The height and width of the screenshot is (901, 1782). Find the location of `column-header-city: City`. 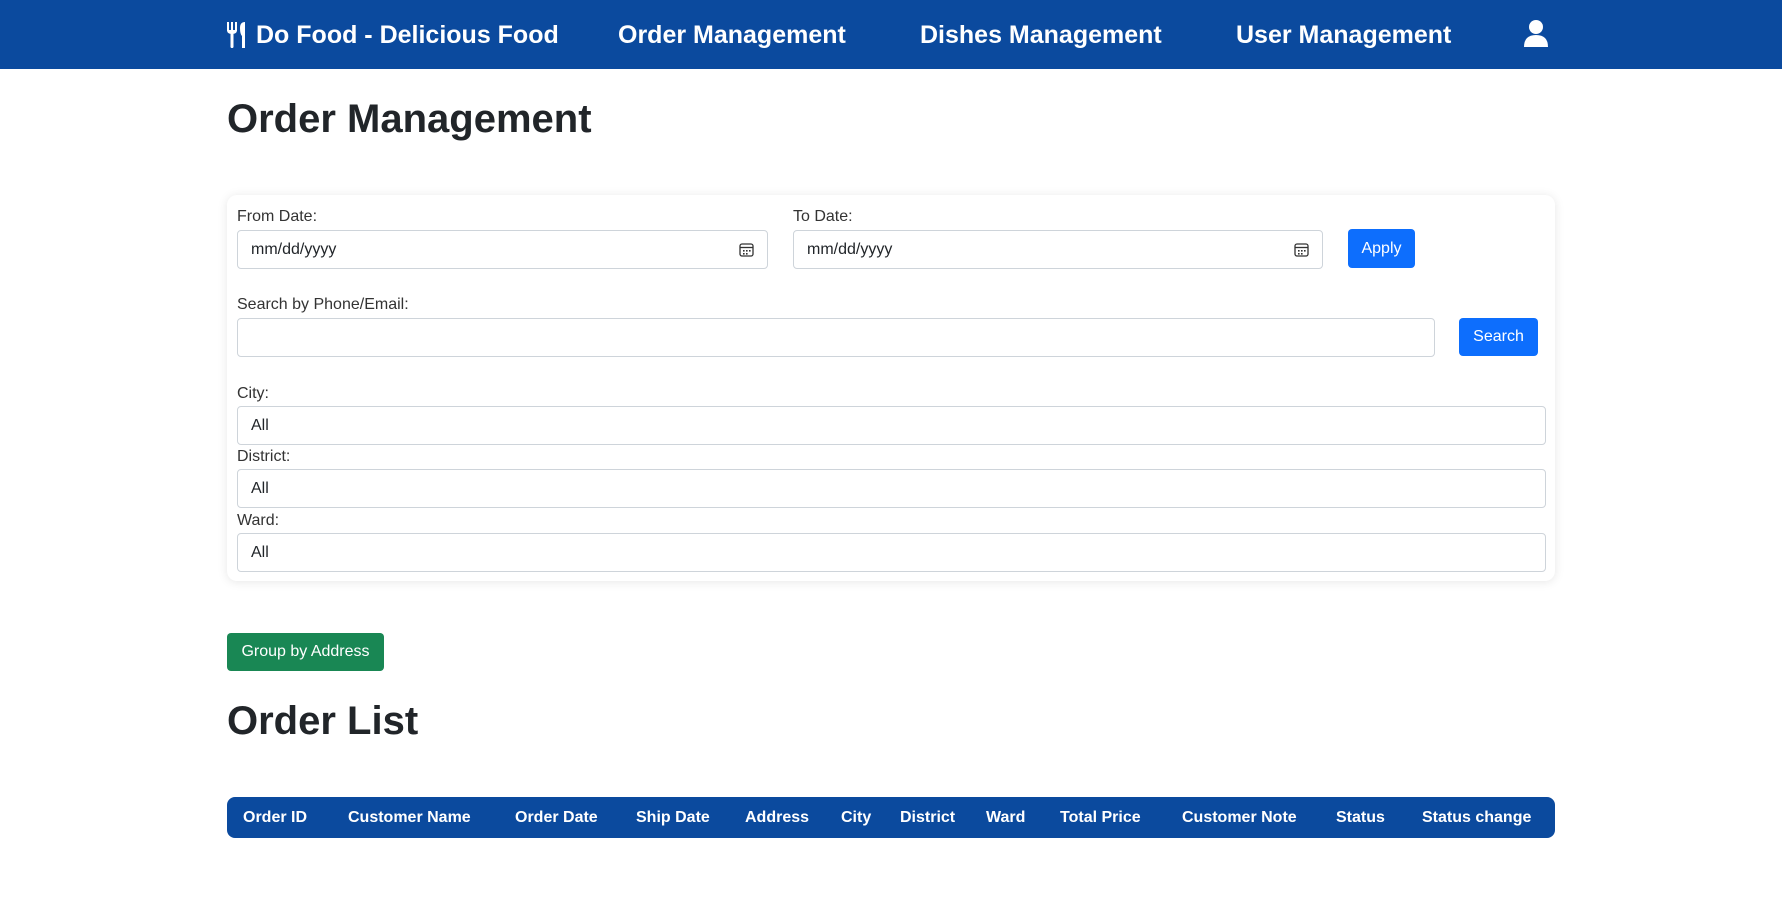

column-header-city: City is located at coordinates (856, 818).